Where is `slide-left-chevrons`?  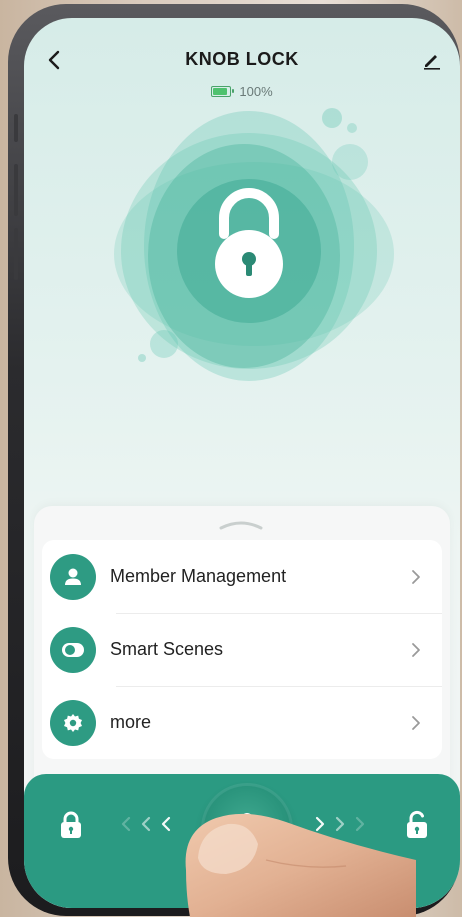
slide-left-chevrons is located at coordinates (146, 824).